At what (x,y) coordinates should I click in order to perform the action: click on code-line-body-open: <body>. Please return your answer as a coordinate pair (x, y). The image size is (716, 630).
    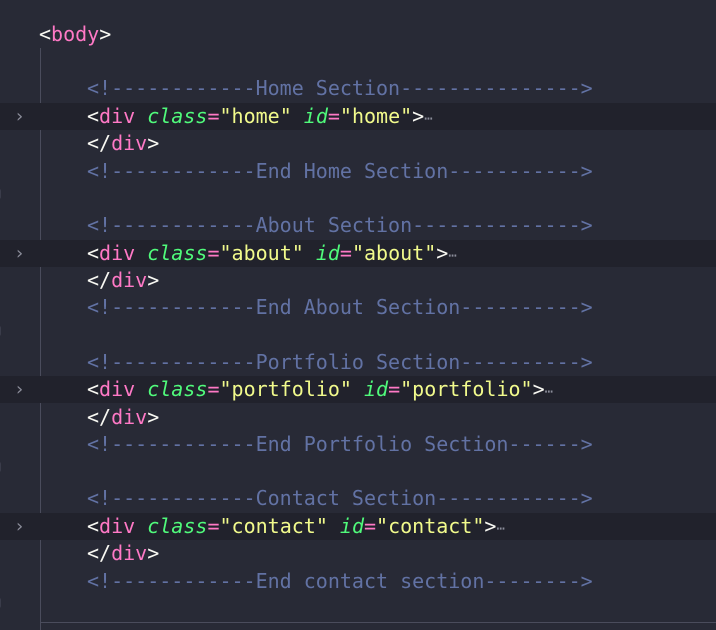
    Looking at the image, I should click on (358, 34).